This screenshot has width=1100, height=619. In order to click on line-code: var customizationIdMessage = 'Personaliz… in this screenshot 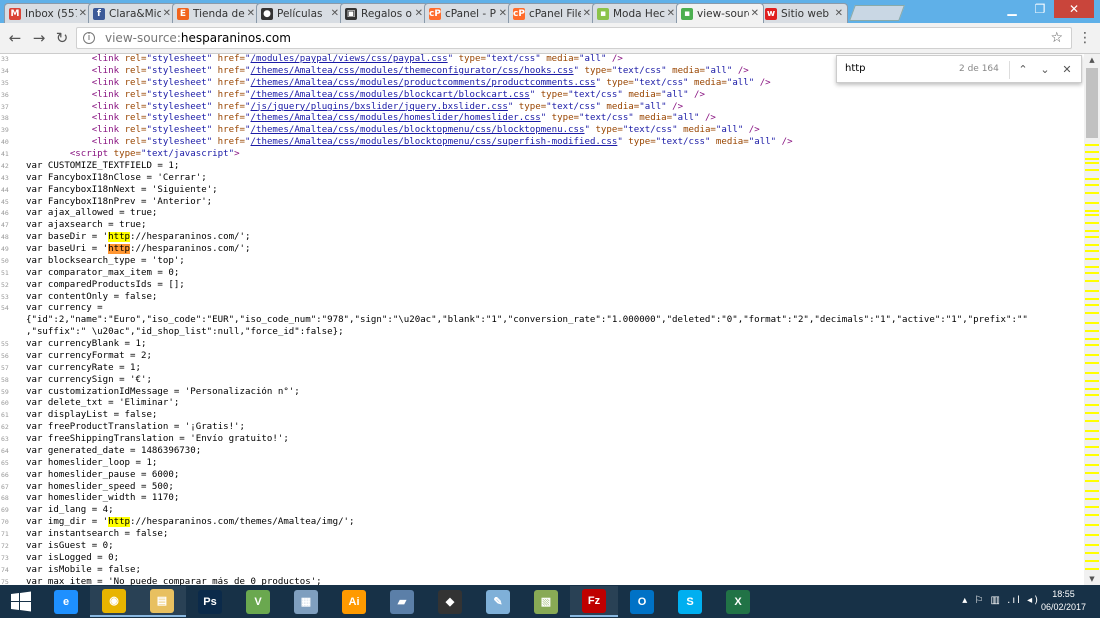, I will do `click(163, 393)`.